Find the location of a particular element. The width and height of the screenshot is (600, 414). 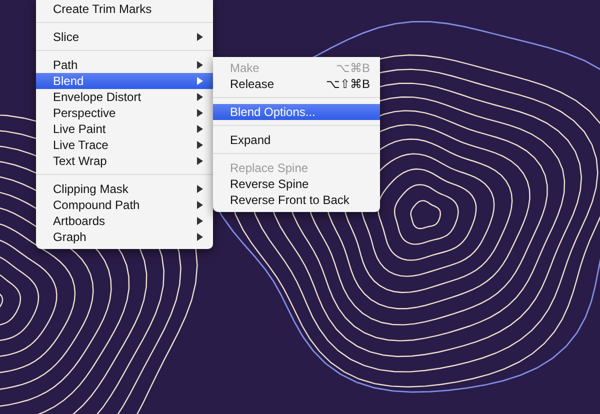

menu-item: Live Paint is located at coordinates (124, 129).